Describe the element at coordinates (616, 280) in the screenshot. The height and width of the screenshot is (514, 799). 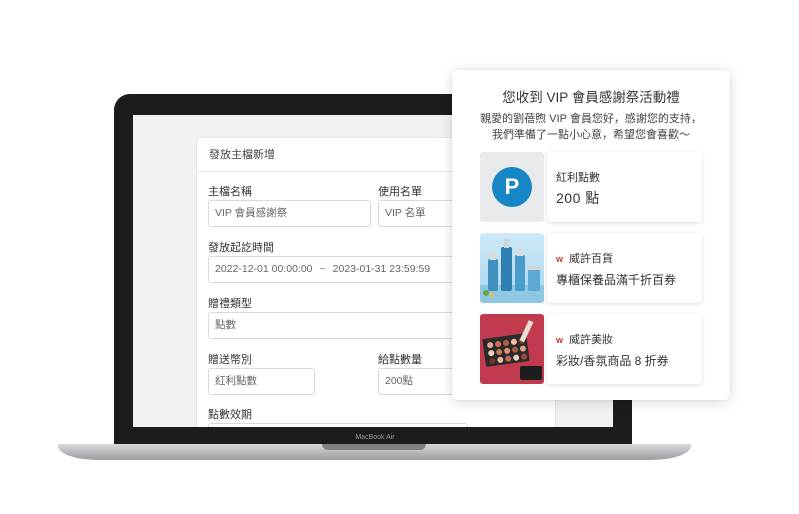
I see `reward-value: 專櫃保養品滿千折百券` at that location.